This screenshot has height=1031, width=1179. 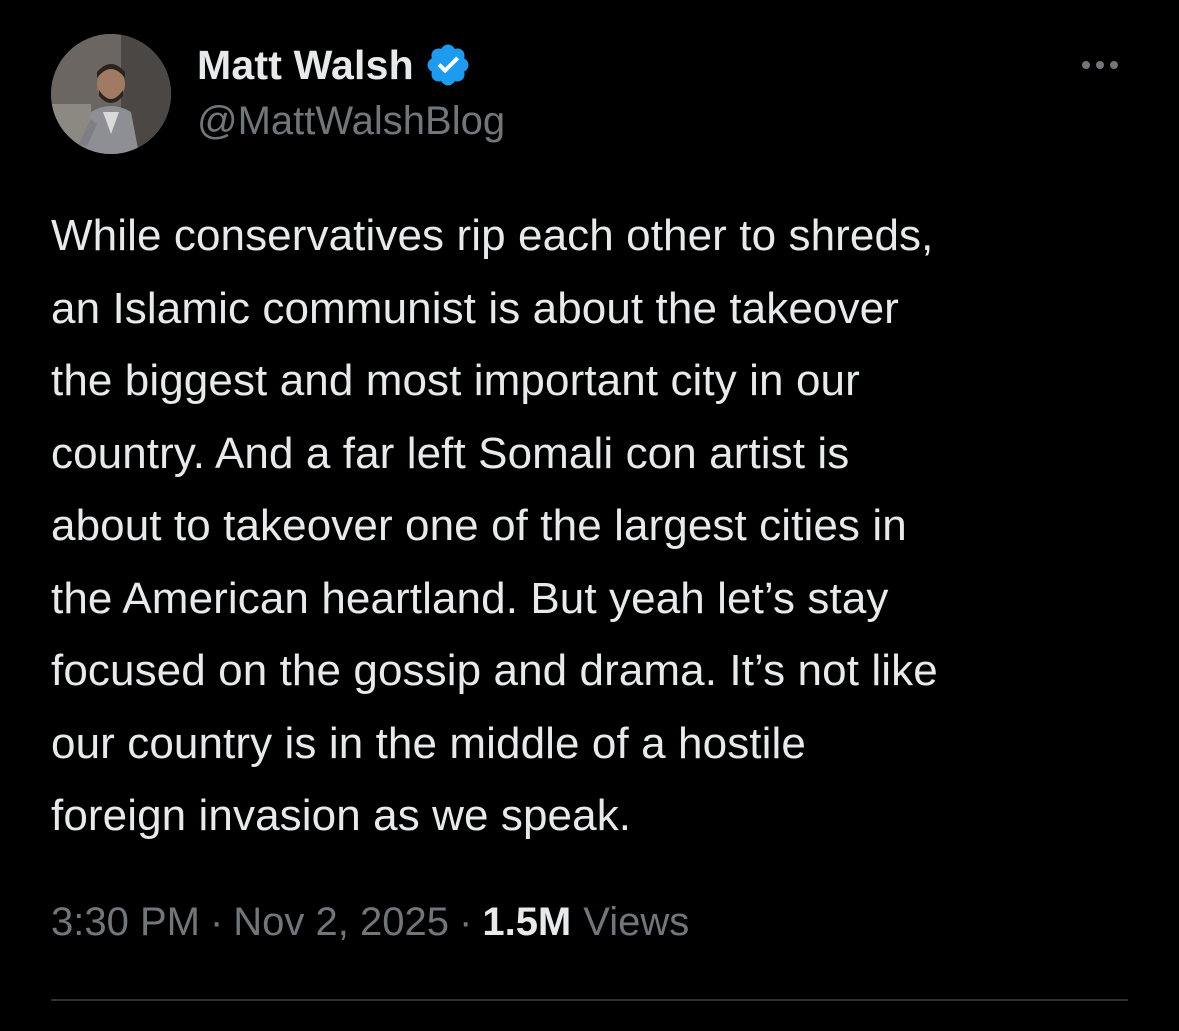 I want to click on author-name: Matt Walsh, so click(x=305, y=65).